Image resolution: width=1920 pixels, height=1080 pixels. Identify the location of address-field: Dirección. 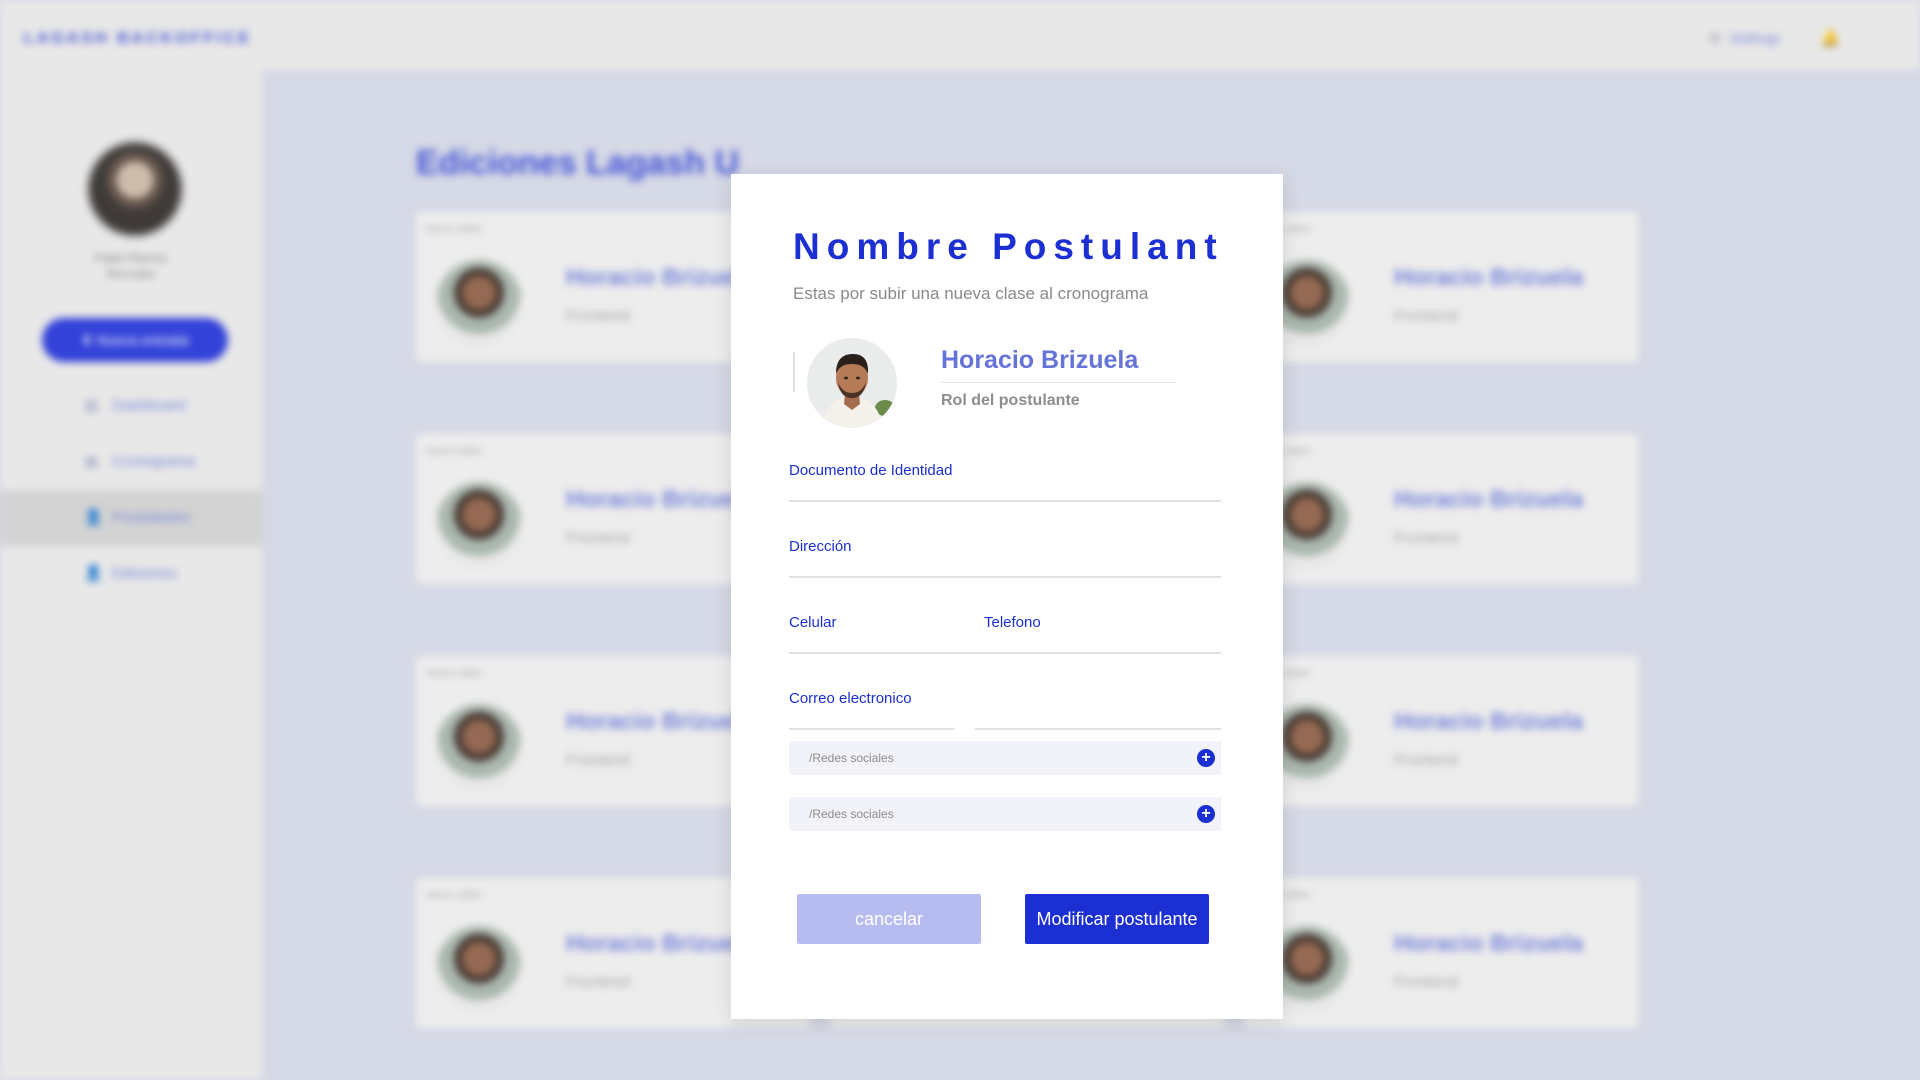
(1007, 558).